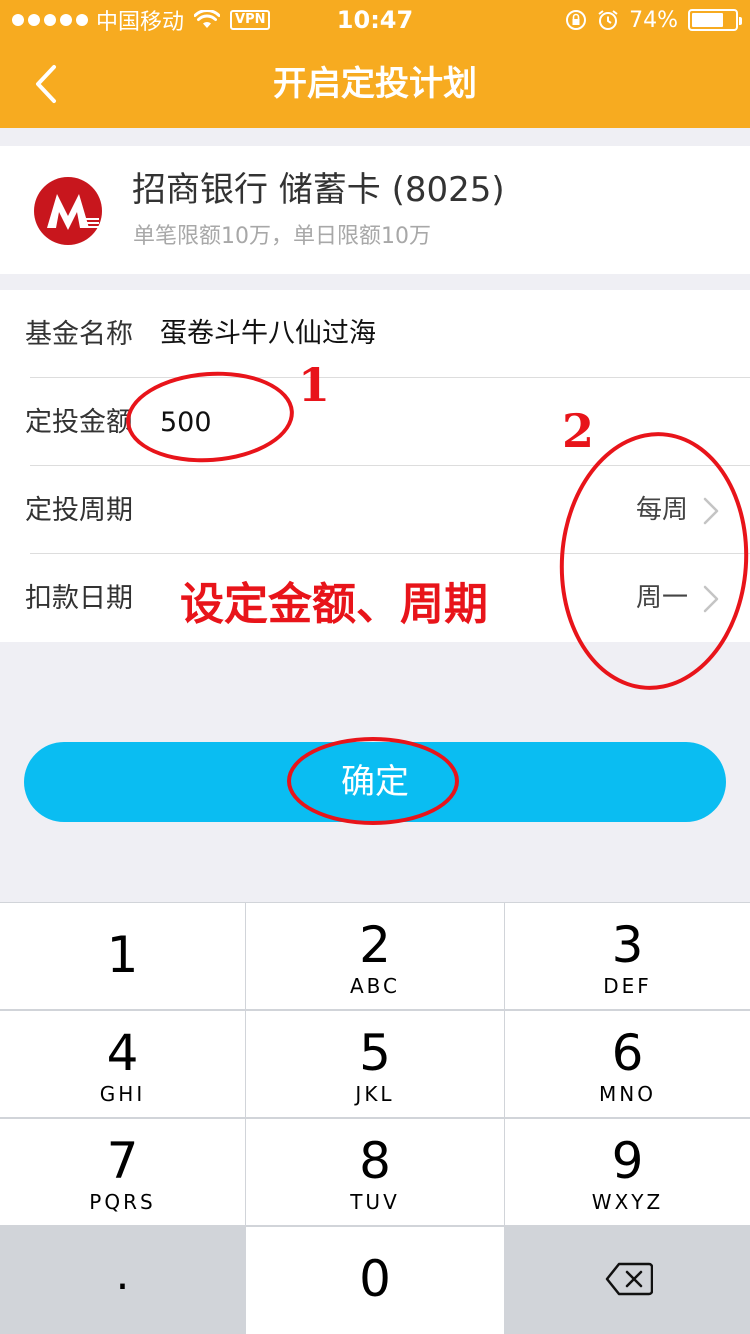  Describe the element at coordinates (314, 385) in the screenshot. I see `annotation-number-1: 1` at that location.